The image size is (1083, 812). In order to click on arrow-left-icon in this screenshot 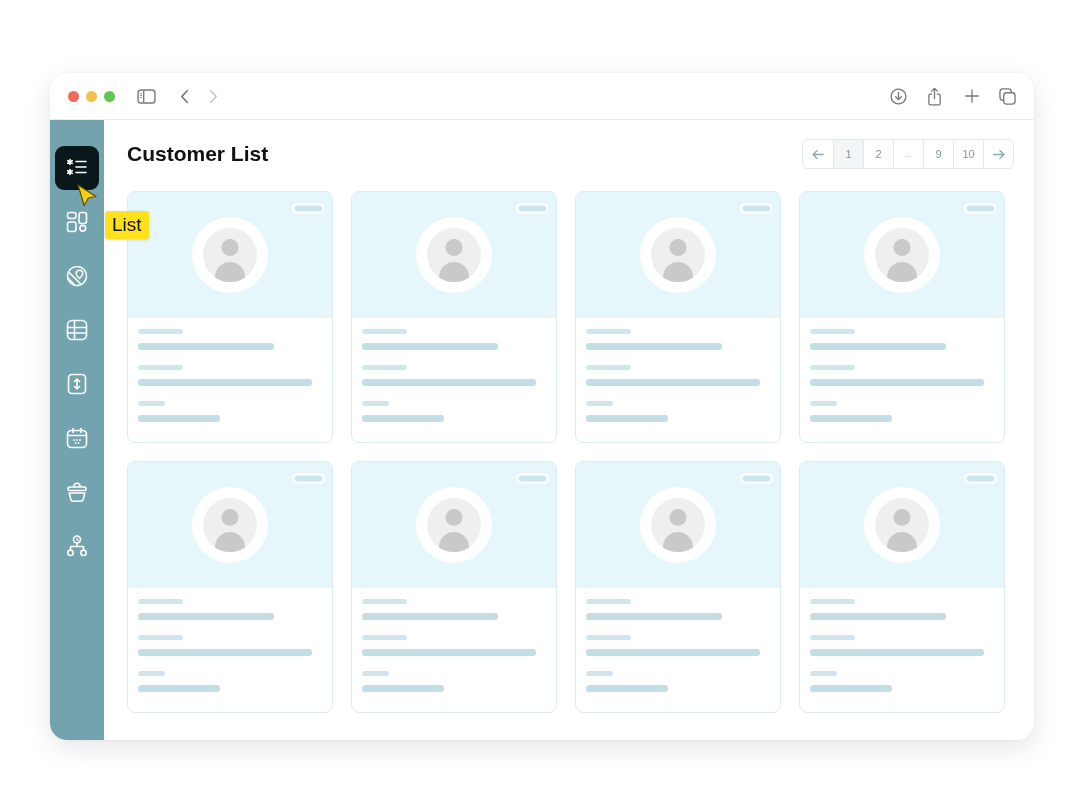, I will do `click(818, 154)`.